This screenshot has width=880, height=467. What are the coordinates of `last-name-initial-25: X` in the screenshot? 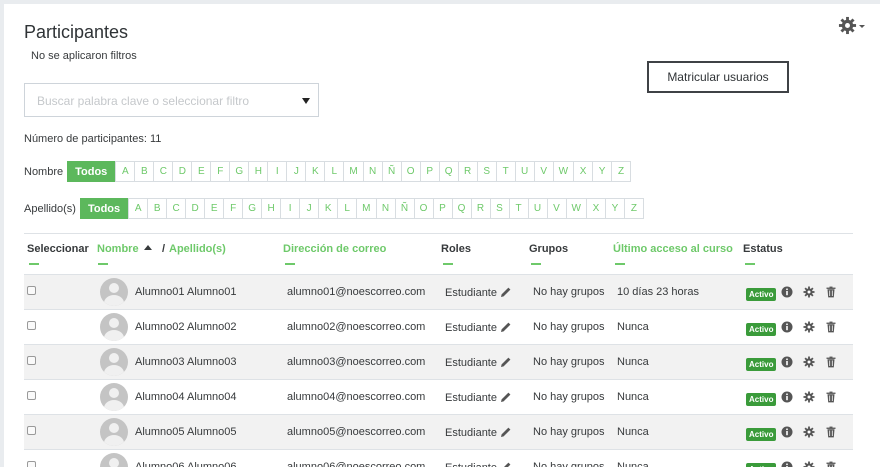 It's located at (595, 208).